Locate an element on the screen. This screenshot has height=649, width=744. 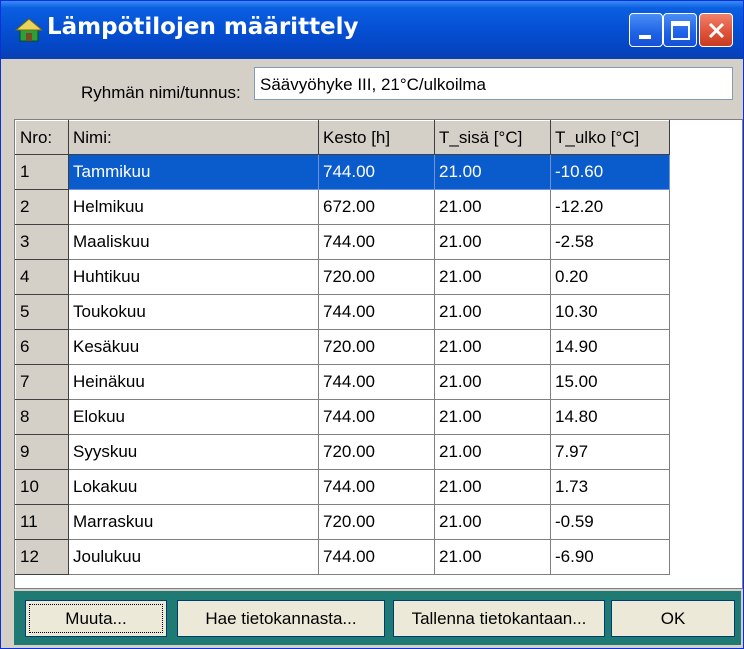
row-number: 10 is located at coordinates (42, 487).